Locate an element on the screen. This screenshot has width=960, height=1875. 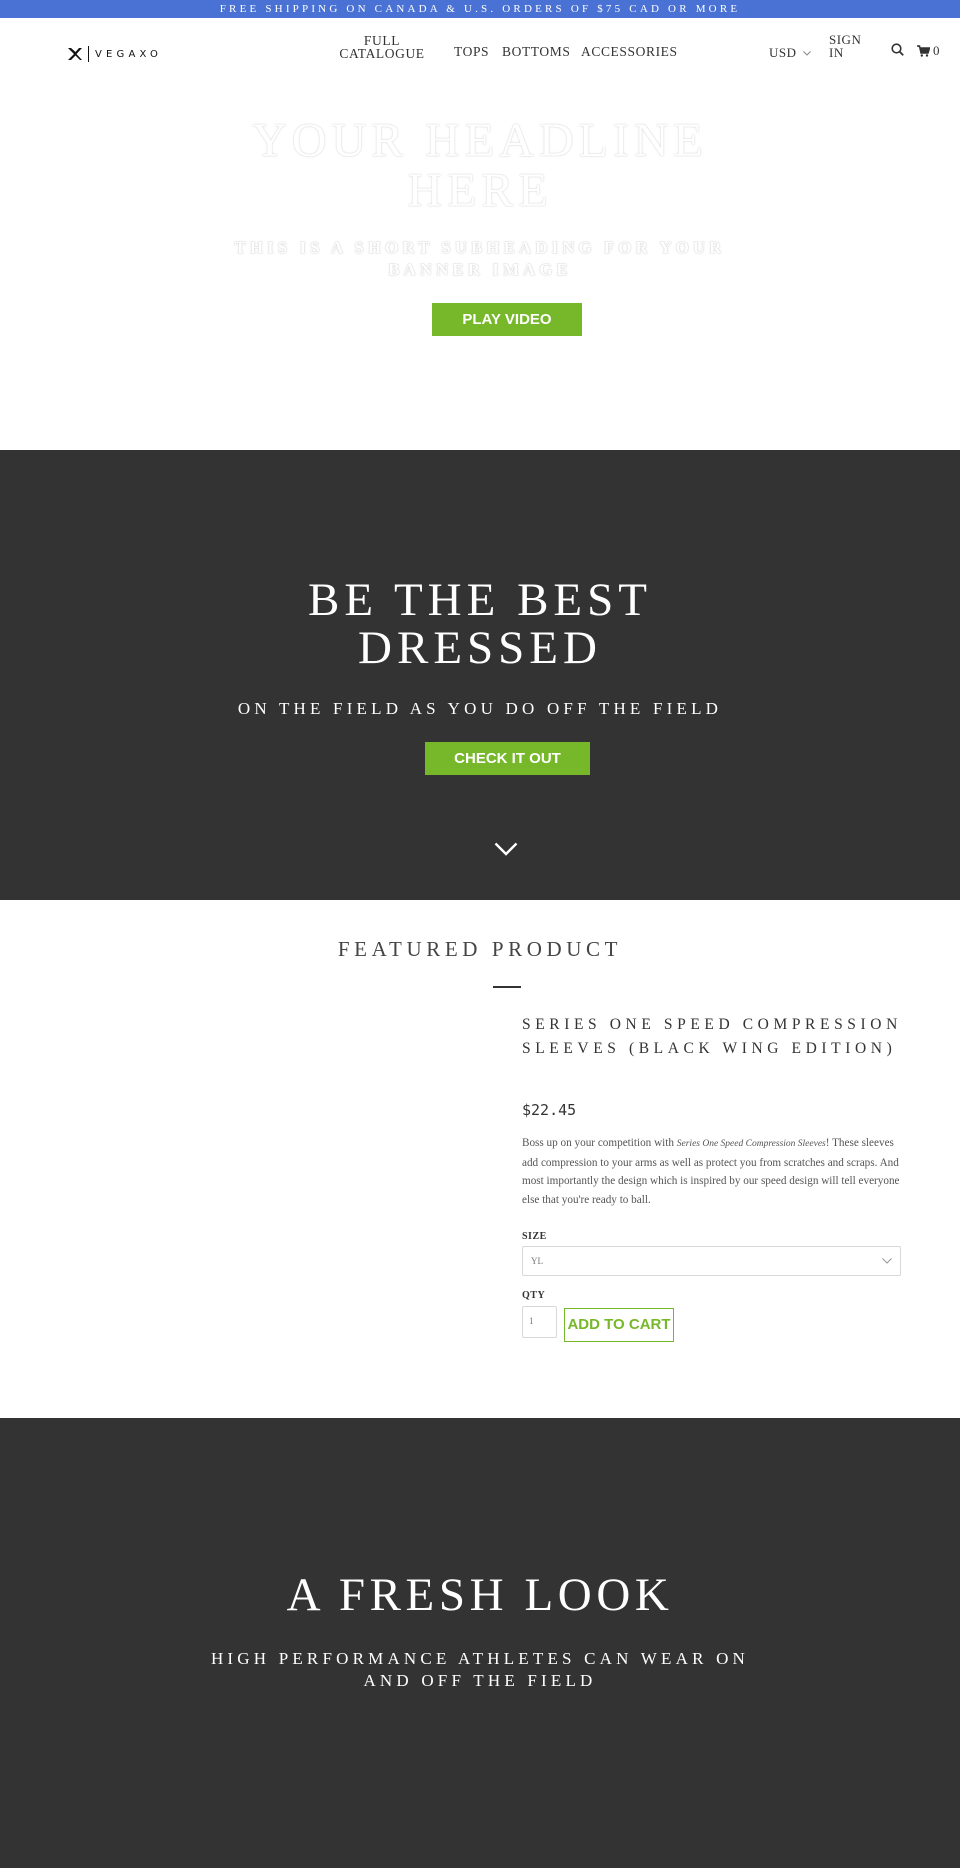
currency-value: USD is located at coordinates (783, 52).